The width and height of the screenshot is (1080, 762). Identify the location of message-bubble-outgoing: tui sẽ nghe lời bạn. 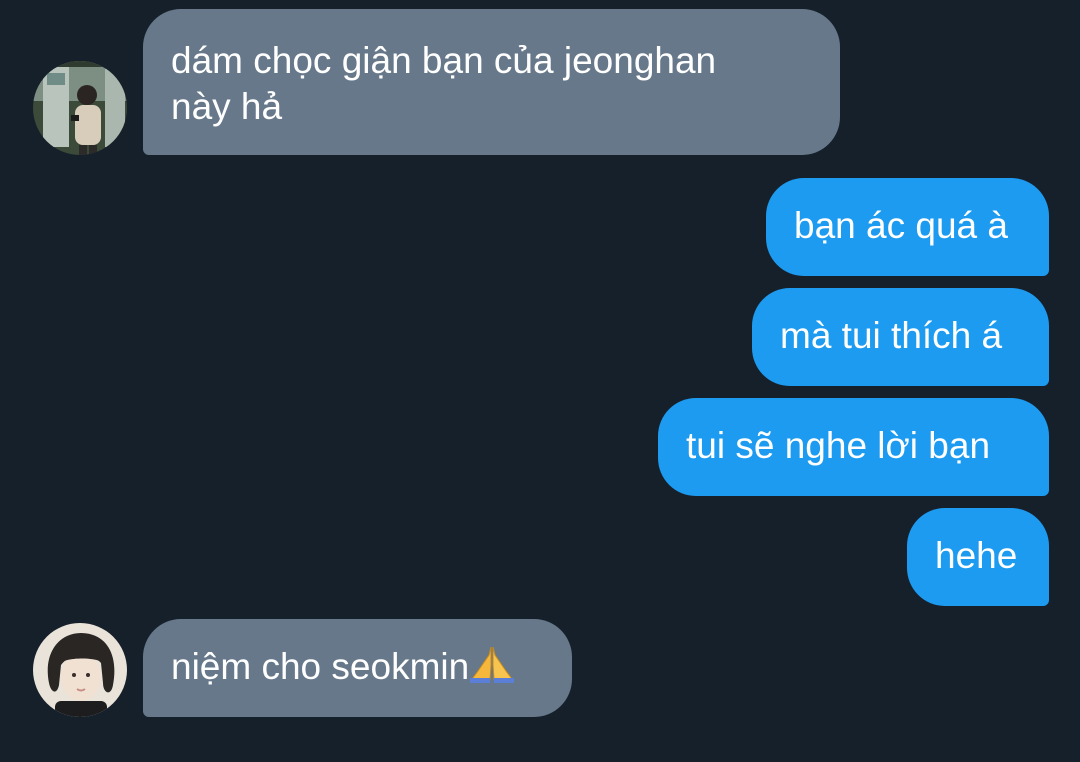
(853, 447).